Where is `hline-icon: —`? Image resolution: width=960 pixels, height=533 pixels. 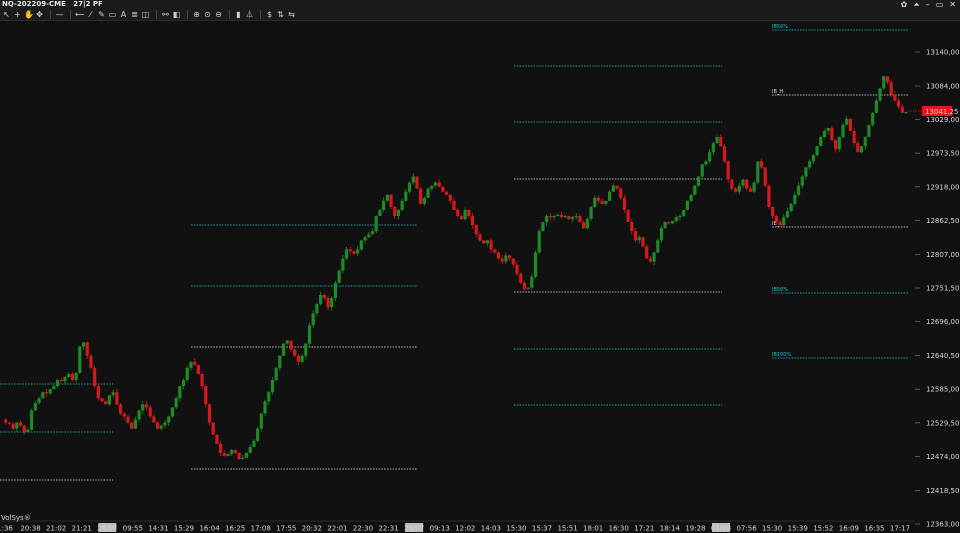
hline-icon: — is located at coordinates (59, 14).